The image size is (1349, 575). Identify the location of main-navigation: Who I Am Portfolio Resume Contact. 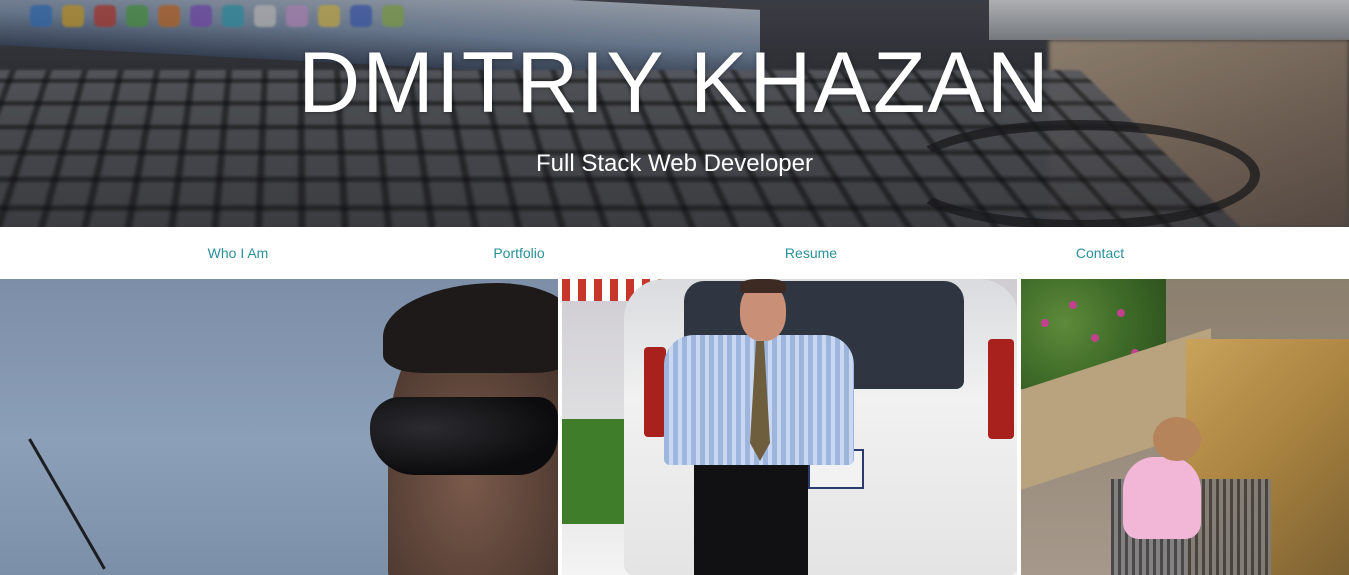
(674, 253).